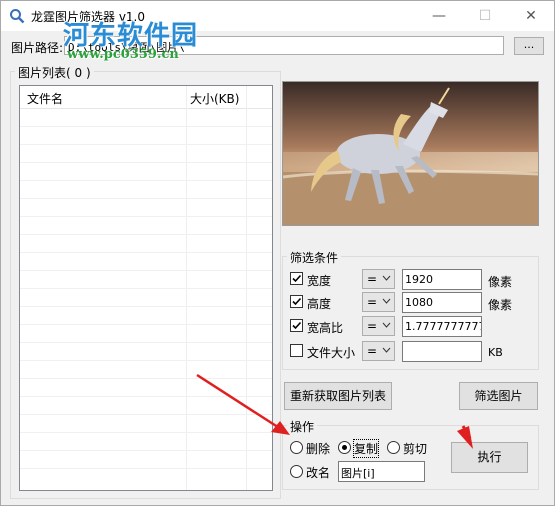  What do you see at coordinates (240, 403) in the screenshot?
I see `annotation-arrow-line` at bounding box center [240, 403].